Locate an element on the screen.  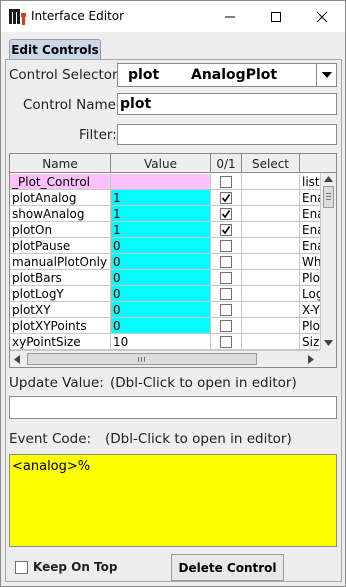
table-row: plotAnalog1 Ena is located at coordinates (166, 198).